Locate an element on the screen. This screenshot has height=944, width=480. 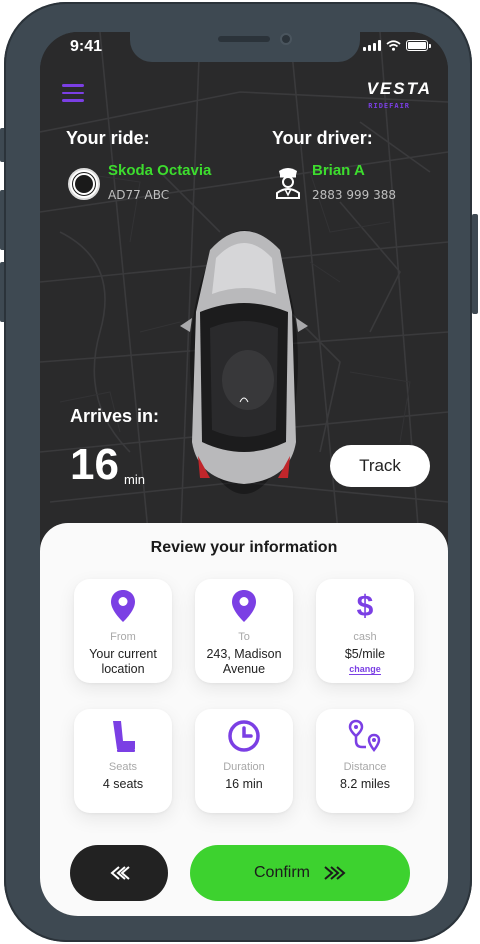
distance-card: Distance 8.2 miles is located at coordinates (365, 761).